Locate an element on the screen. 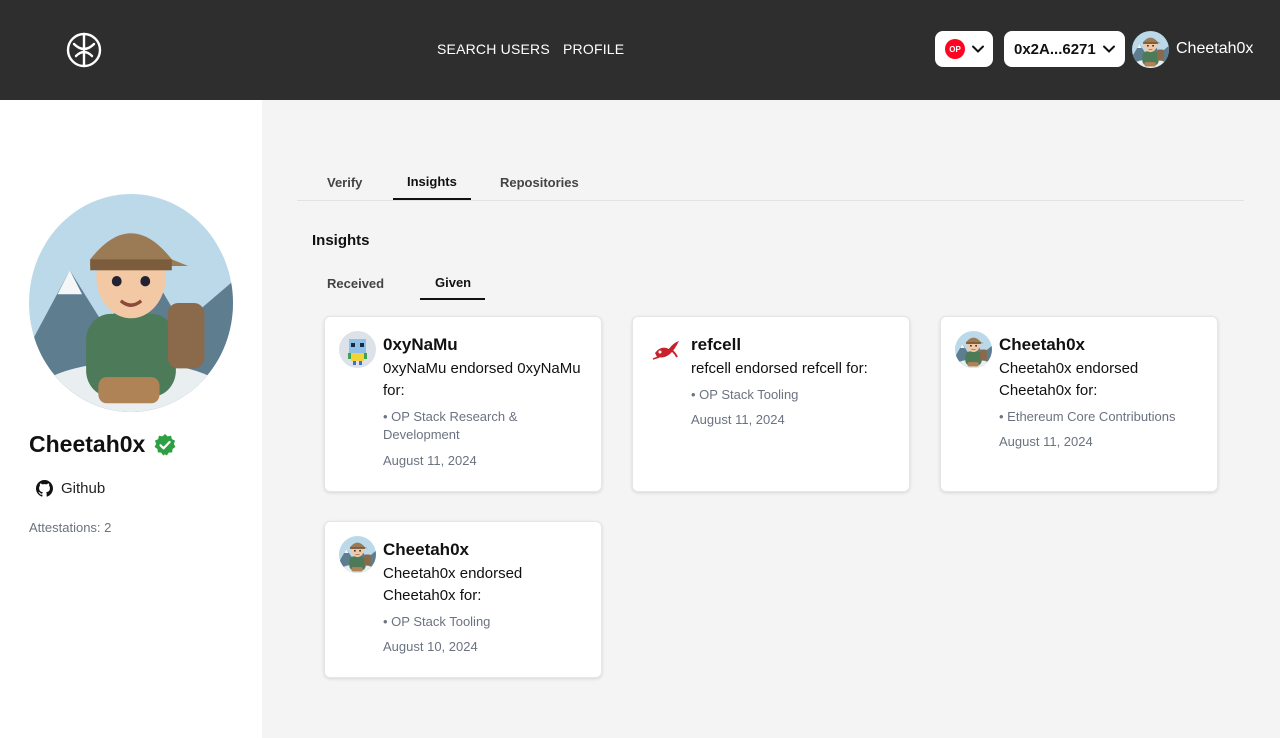 This screenshot has width=1280, height=738. tab-verify: Verify is located at coordinates (344, 182).